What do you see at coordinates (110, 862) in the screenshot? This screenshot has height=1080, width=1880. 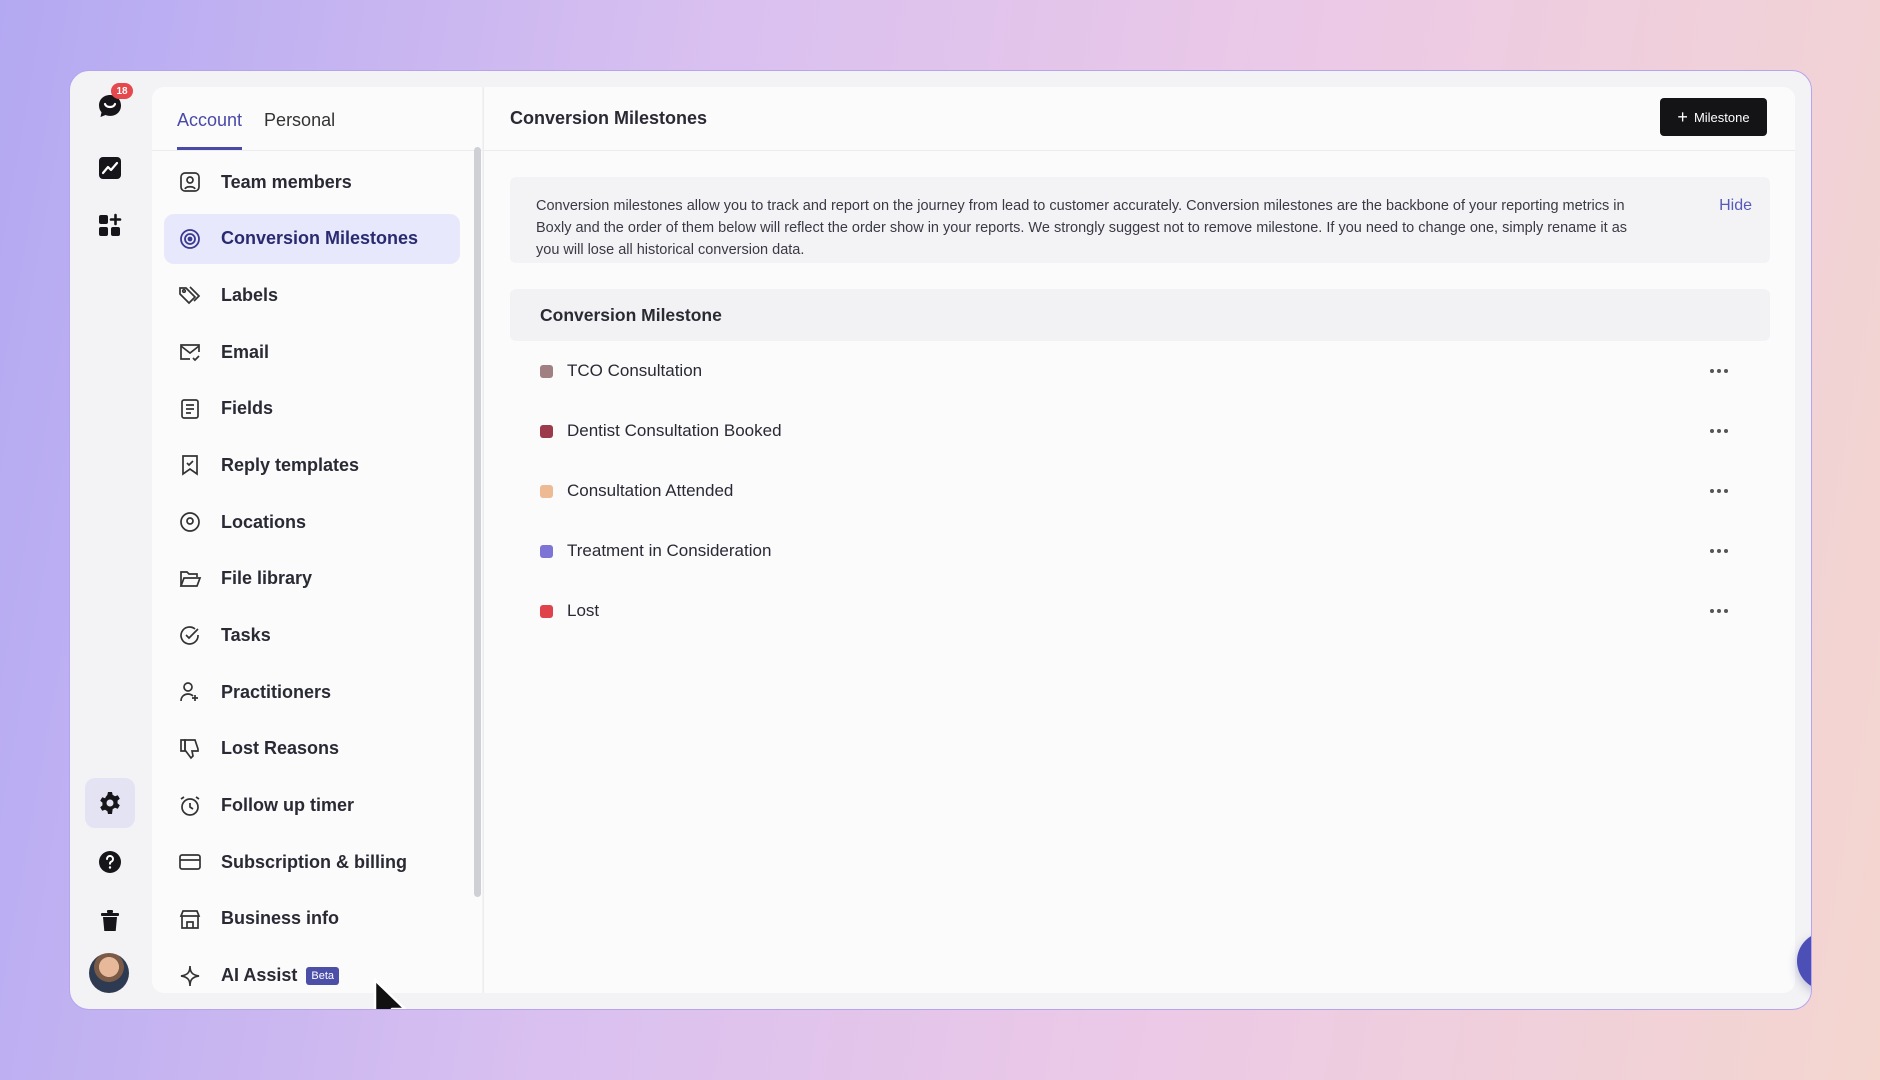 I see `help-icon` at bounding box center [110, 862].